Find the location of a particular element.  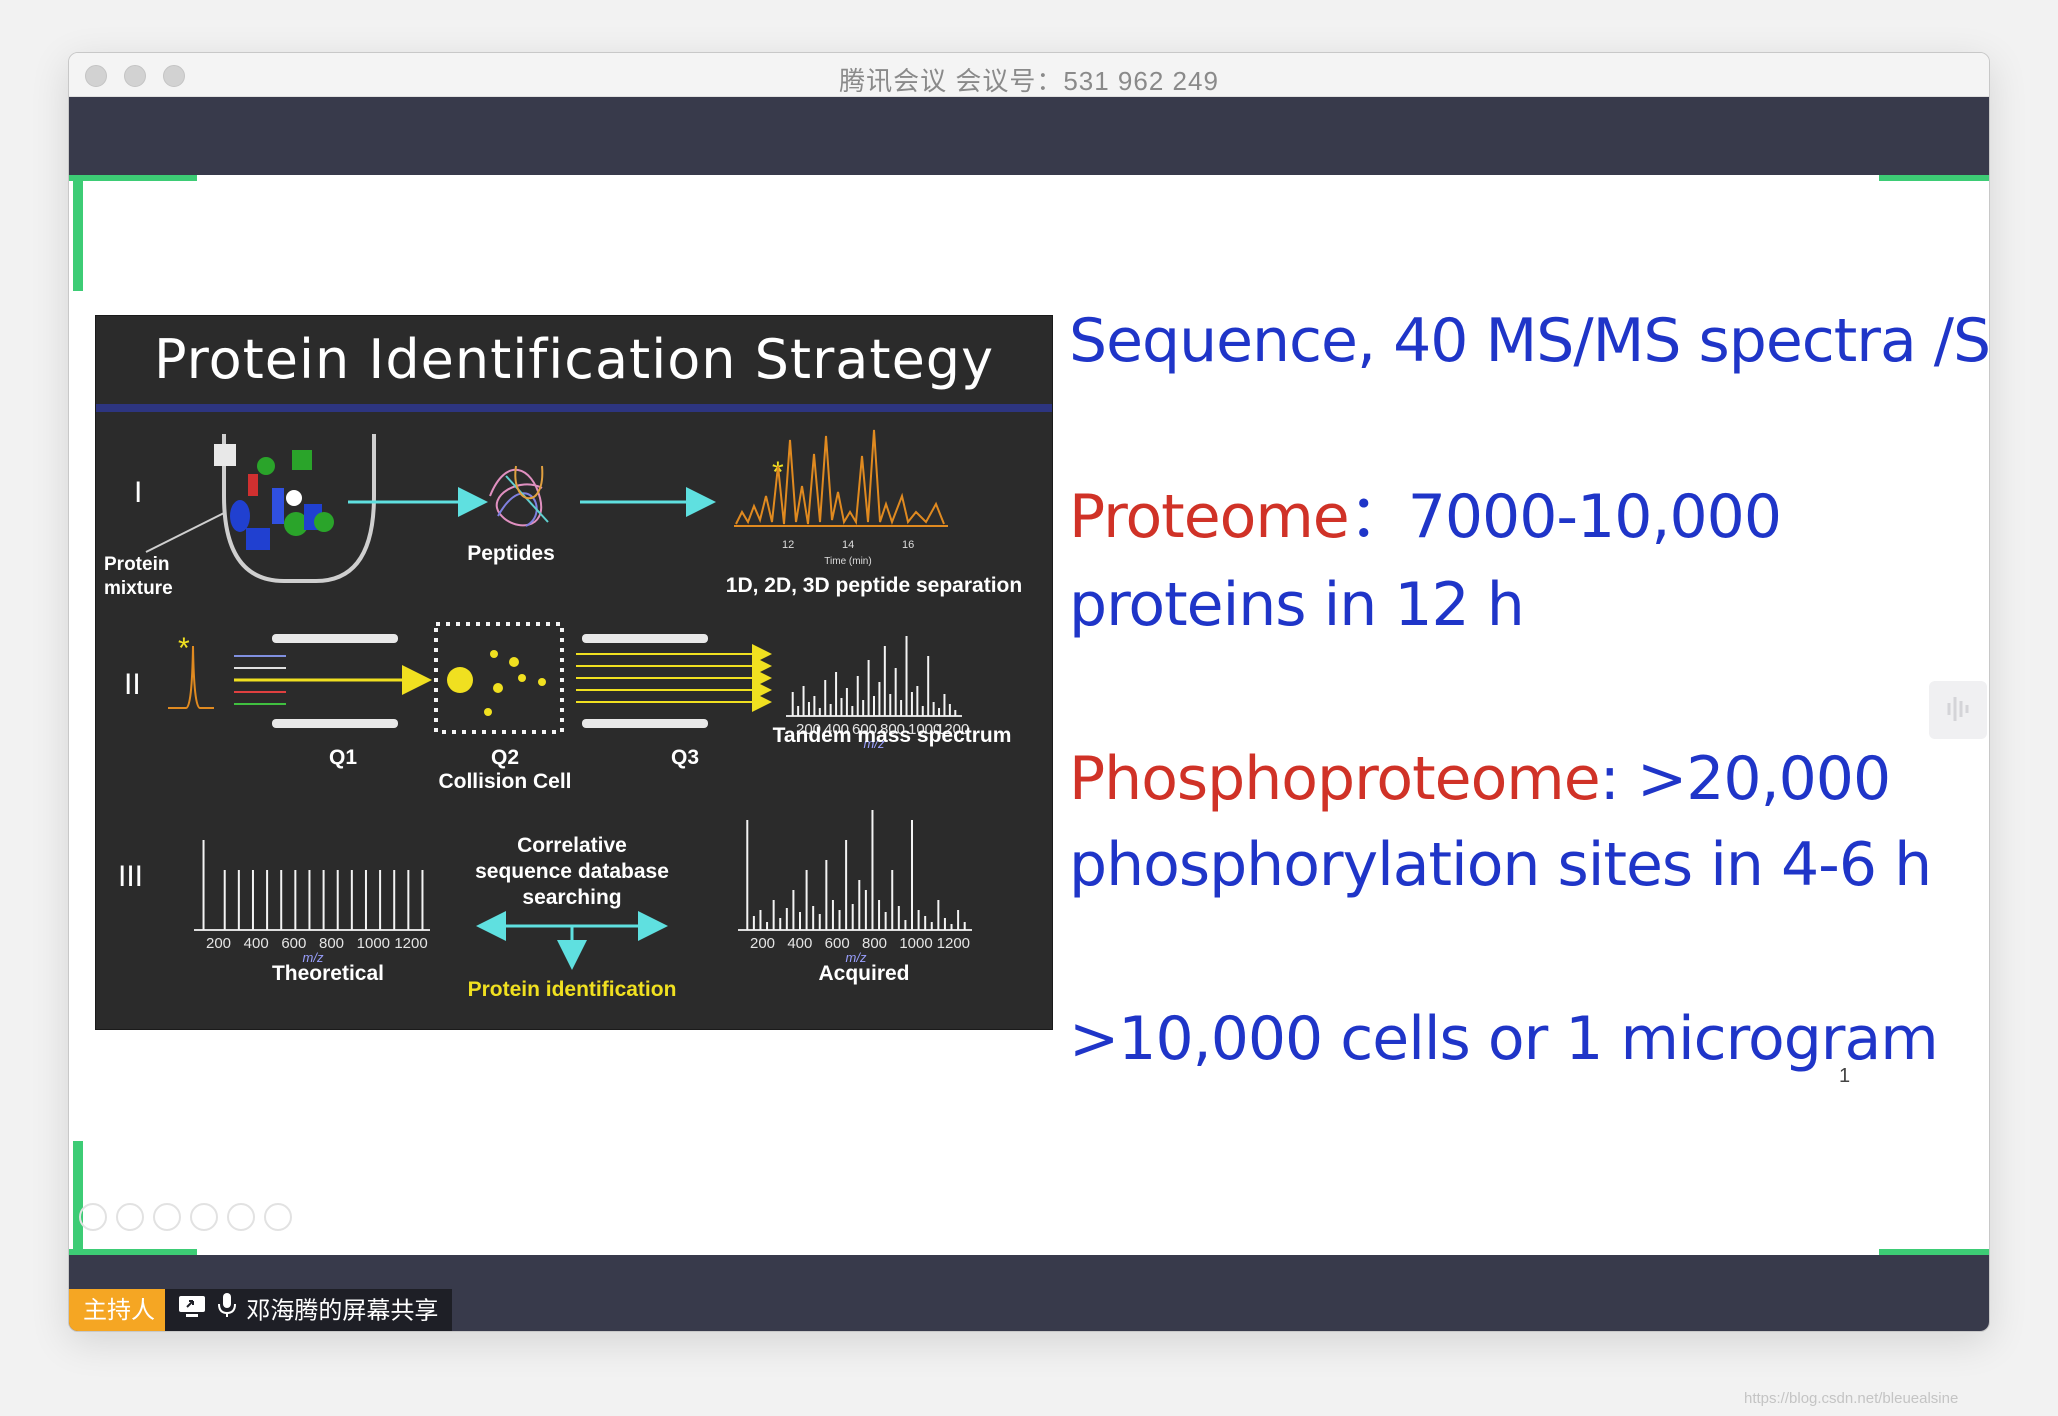

phospho-line2: phosphorylation sites in 4-6 h is located at coordinates (1500, 865).